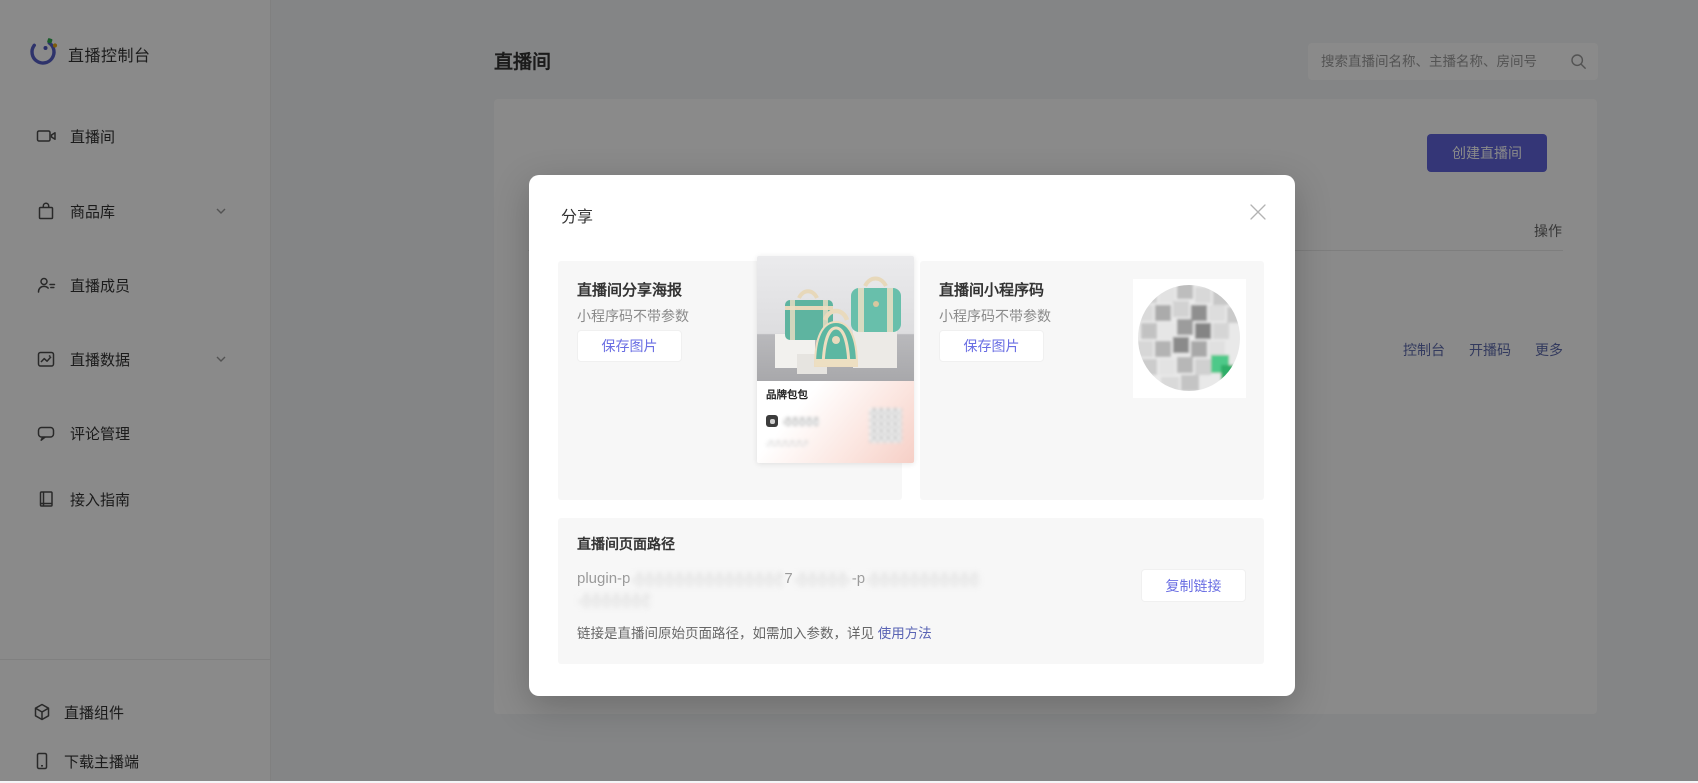  I want to click on poster-card-title: 直播间分享海报, so click(630, 290).